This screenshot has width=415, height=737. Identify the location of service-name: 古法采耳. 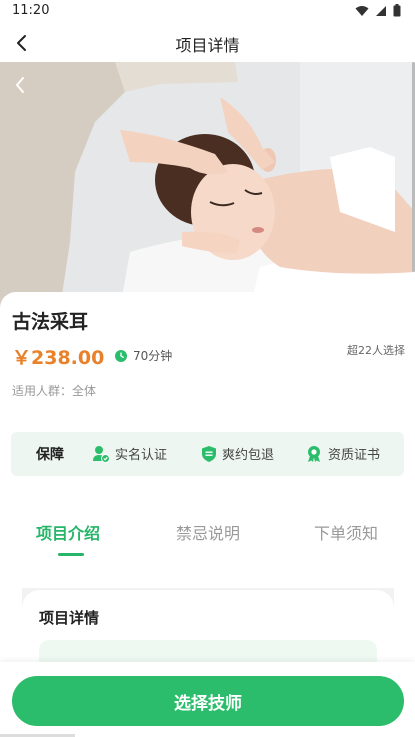
(50, 322).